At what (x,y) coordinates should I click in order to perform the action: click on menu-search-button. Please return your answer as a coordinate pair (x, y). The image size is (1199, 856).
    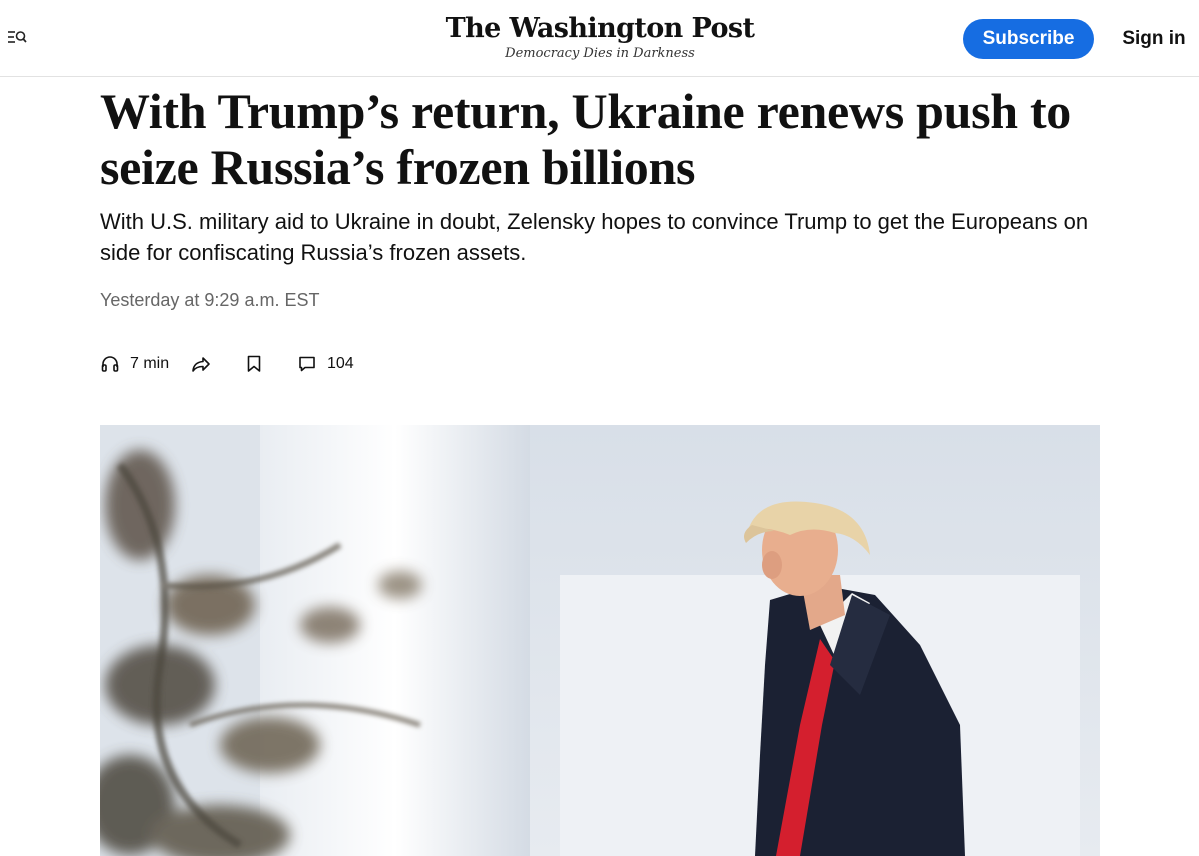
    Looking at the image, I should click on (17, 39).